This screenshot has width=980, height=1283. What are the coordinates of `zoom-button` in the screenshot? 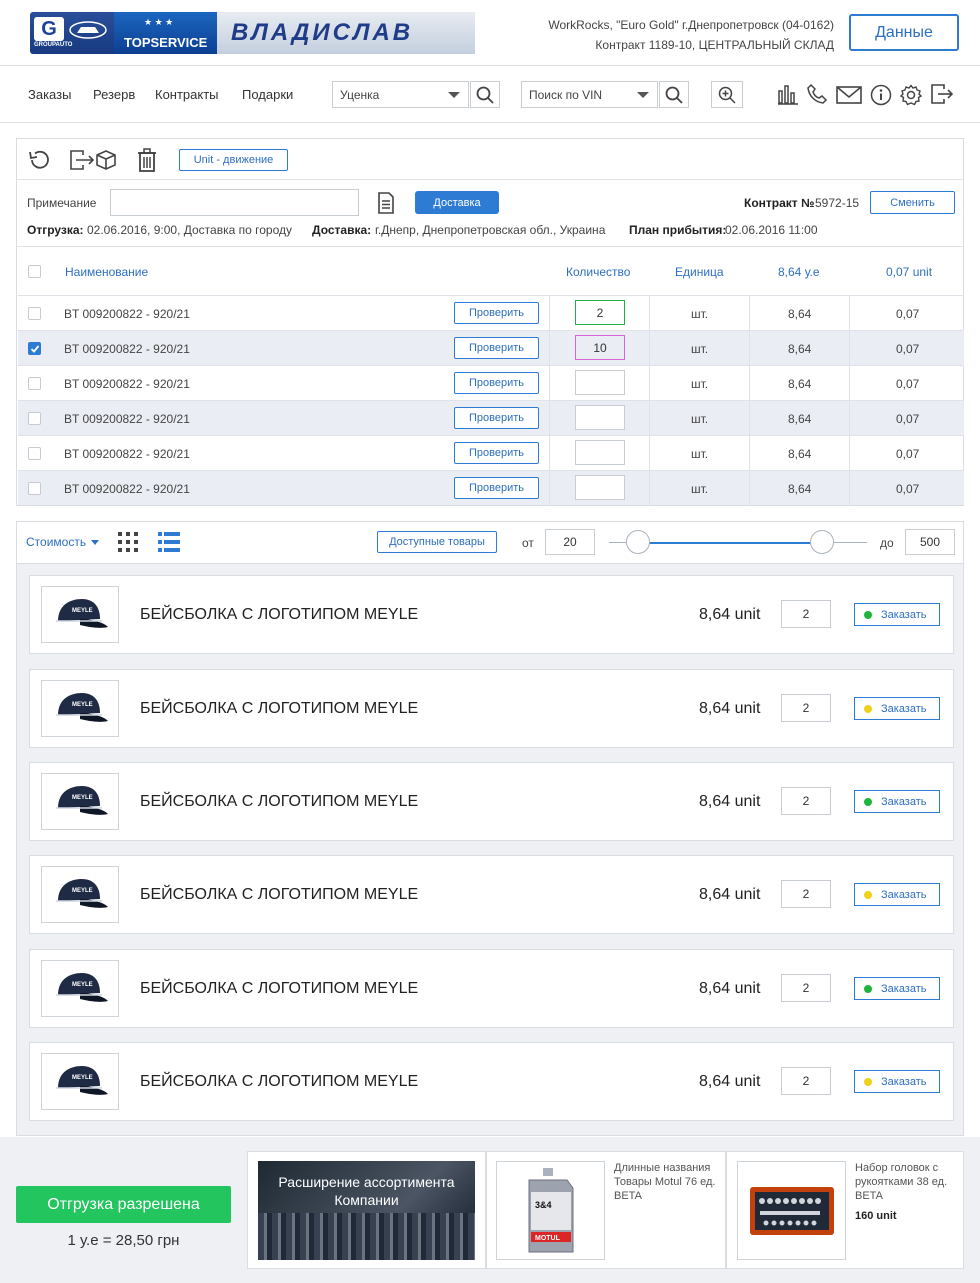 It's located at (727, 94).